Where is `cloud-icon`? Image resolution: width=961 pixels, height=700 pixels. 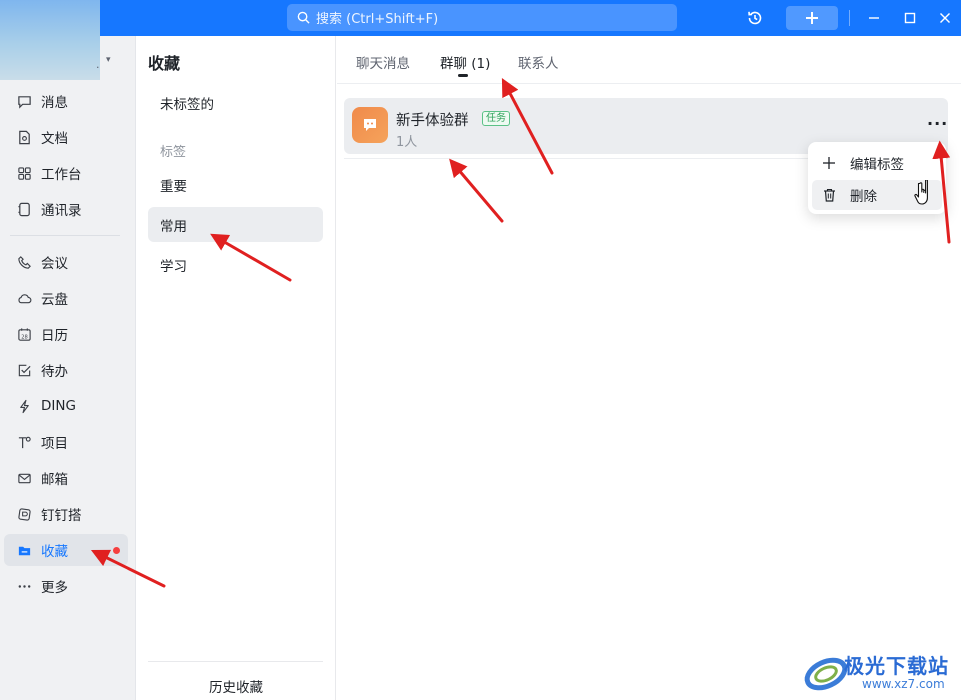
cloud-icon is located at coordinates (24, 298).